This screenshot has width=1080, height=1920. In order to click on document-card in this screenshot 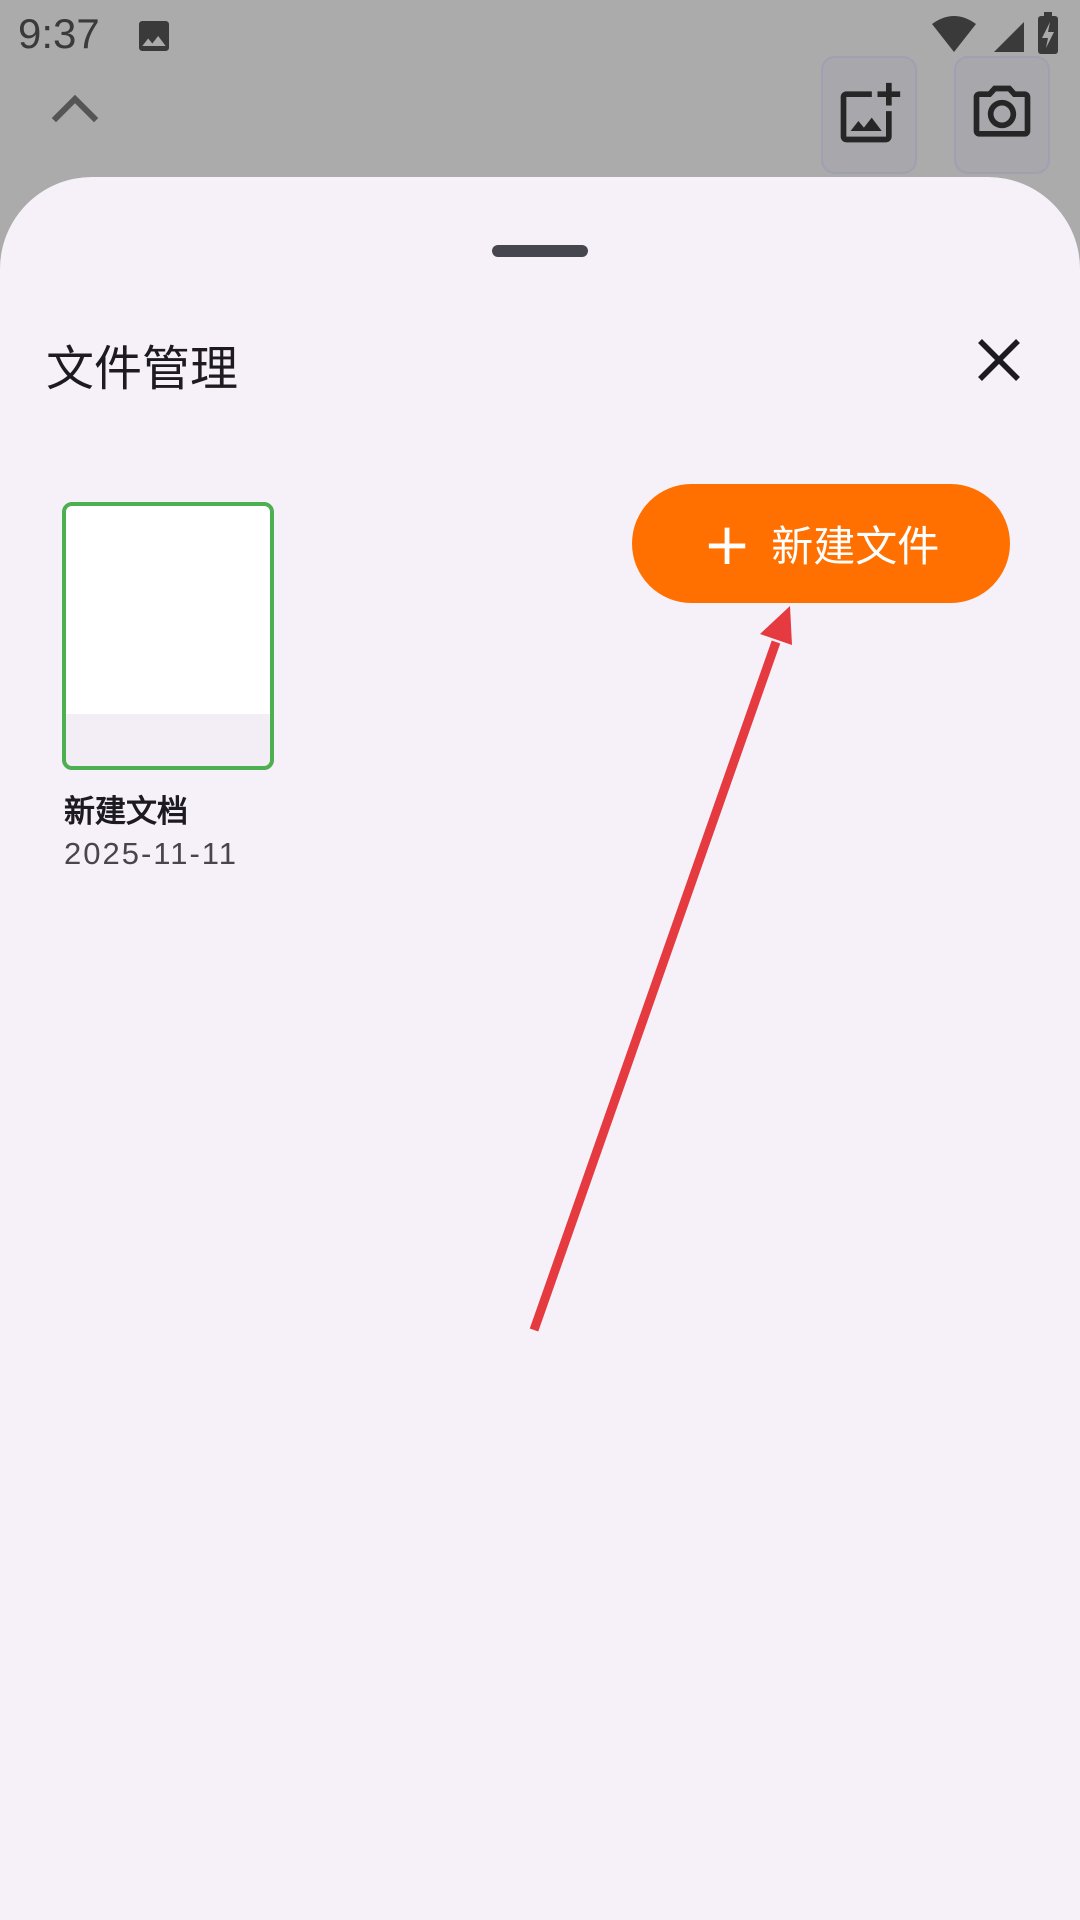, I will do `click(168, 636)`.